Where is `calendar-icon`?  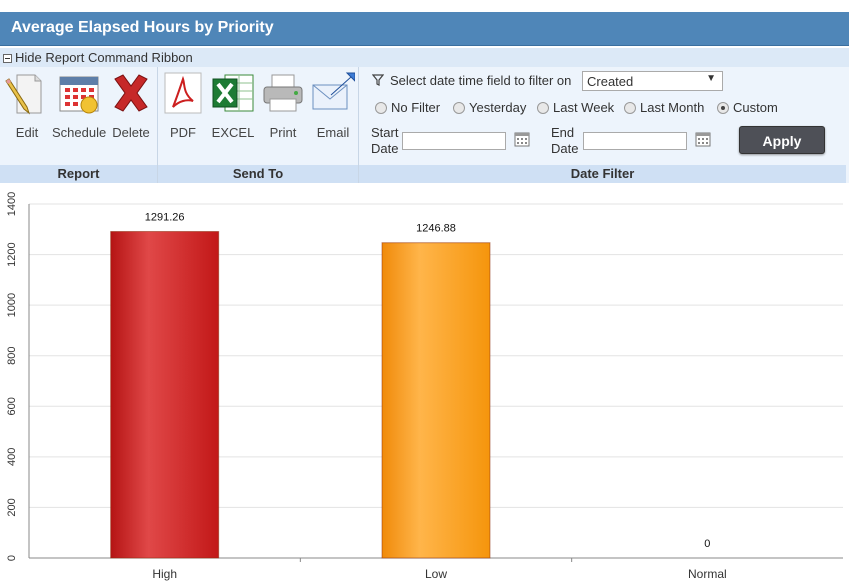 calendar-icon is located at coordinates (79, 95).